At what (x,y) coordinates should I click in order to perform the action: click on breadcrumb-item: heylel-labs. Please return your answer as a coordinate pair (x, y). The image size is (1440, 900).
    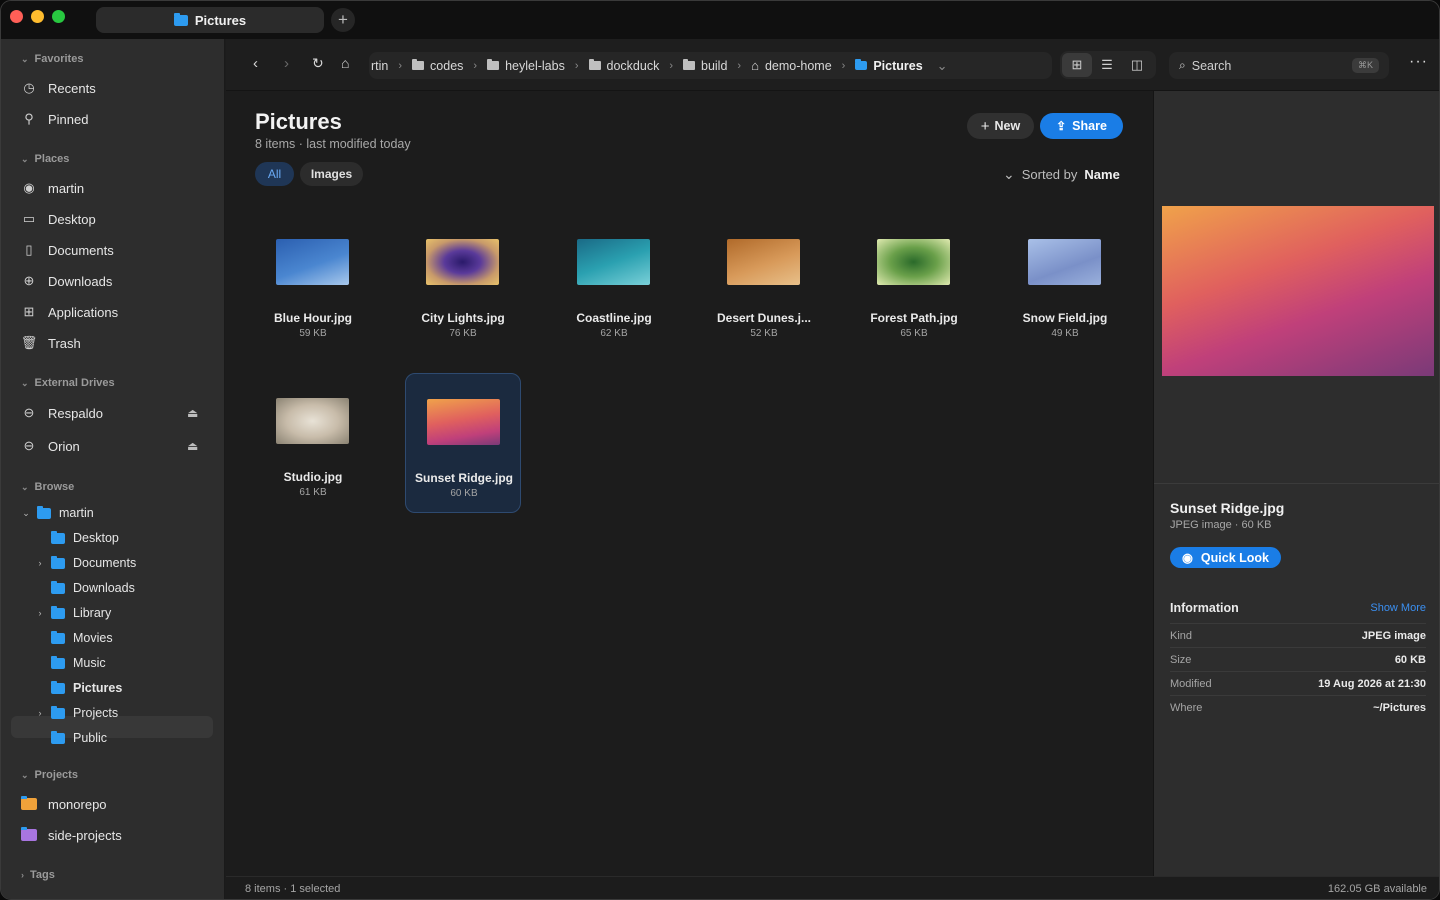
    Looking at the image, I should click on (526, 66).